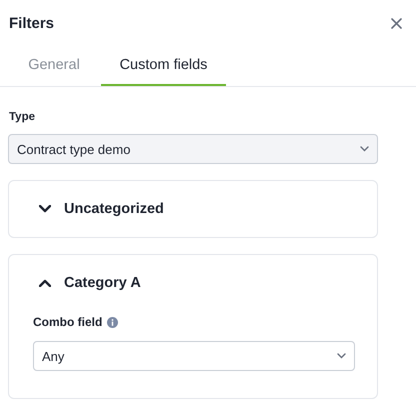 The image size is (416, 407). What do you see at coordinates (194, 283) in the screenshot?
I see `category-header: Category A` at bounding box center [194, 283].